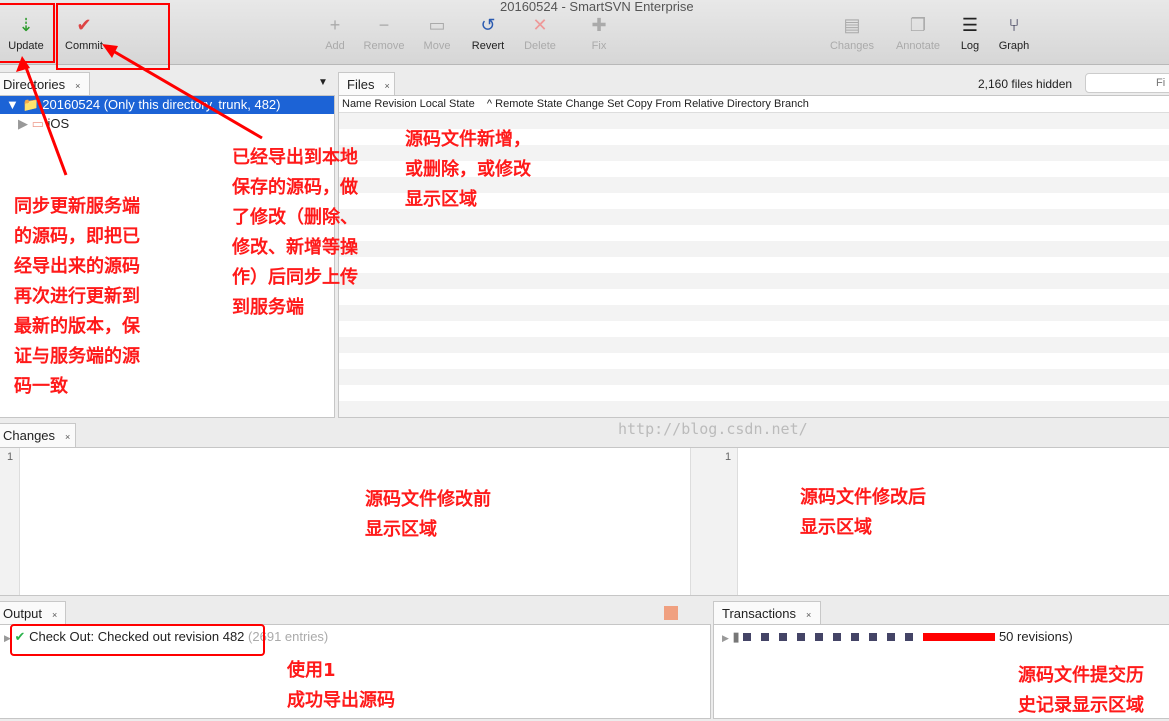 The width and height of the screenshot is (1169, 721). What do you see at coordinates (863, 512) in the screenshot?
I see `annotation-after: 源码文件修改后 显示区域` at bounding box center [863, 512].